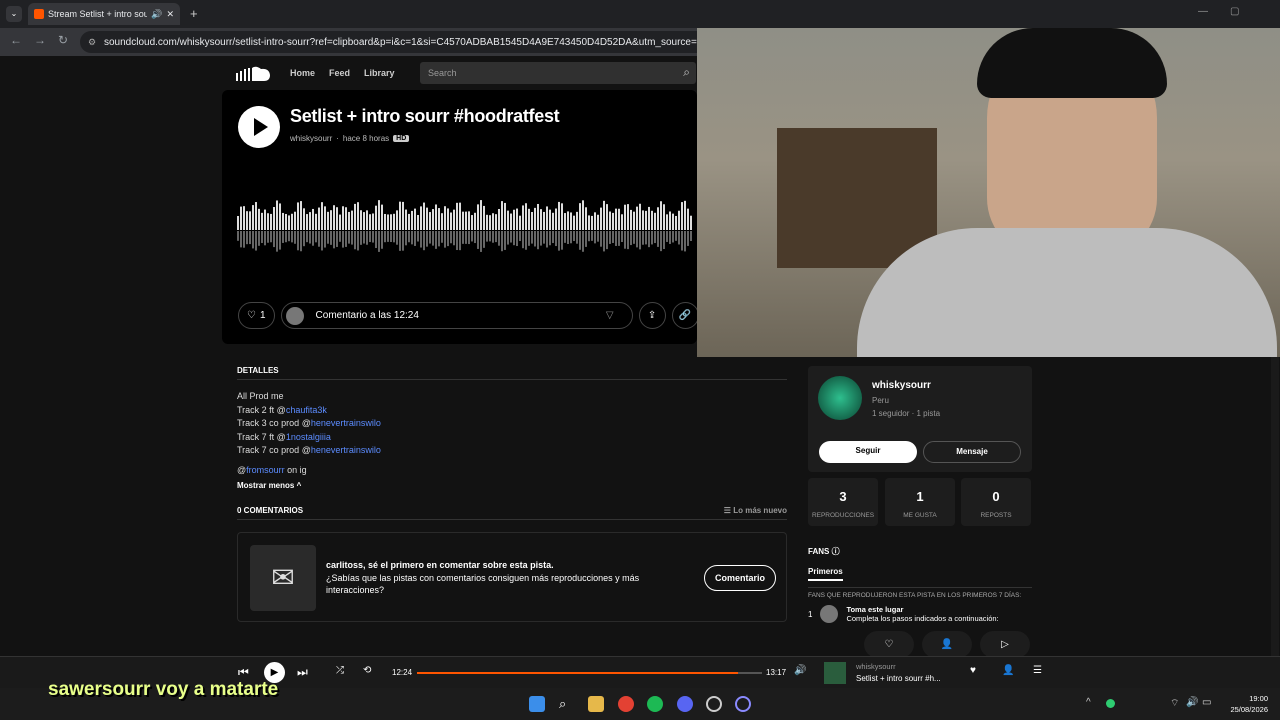  Describe the element at coordinates (755, 510) in the screenshot. I see `sort-button: ☰ Lo más nuevo` at that location.